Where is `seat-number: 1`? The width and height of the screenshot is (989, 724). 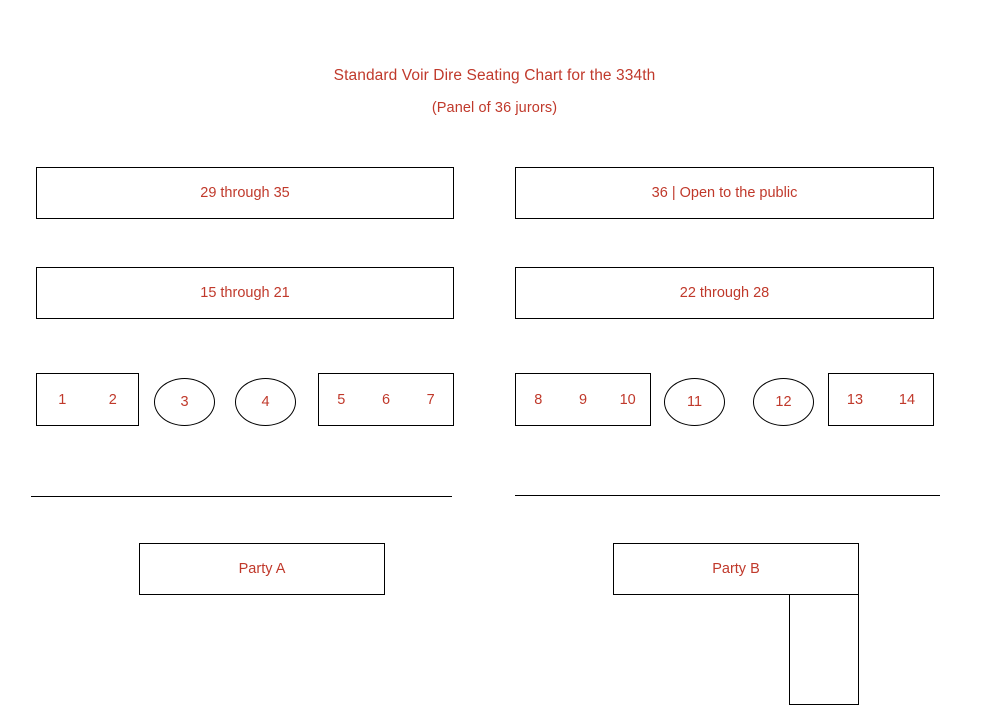 seat-number: 1 is located at coordinates (62, 399).